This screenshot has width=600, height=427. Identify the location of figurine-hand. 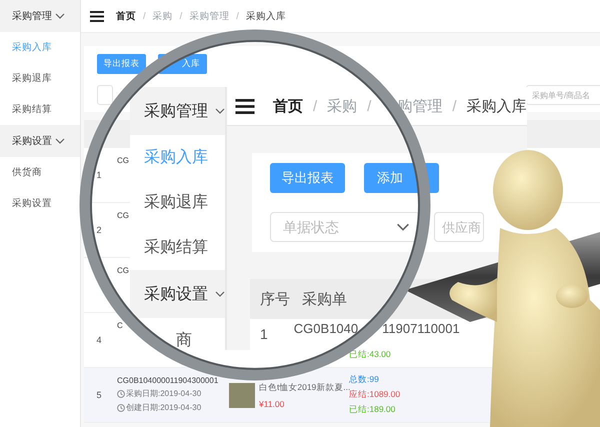
(572, 296).